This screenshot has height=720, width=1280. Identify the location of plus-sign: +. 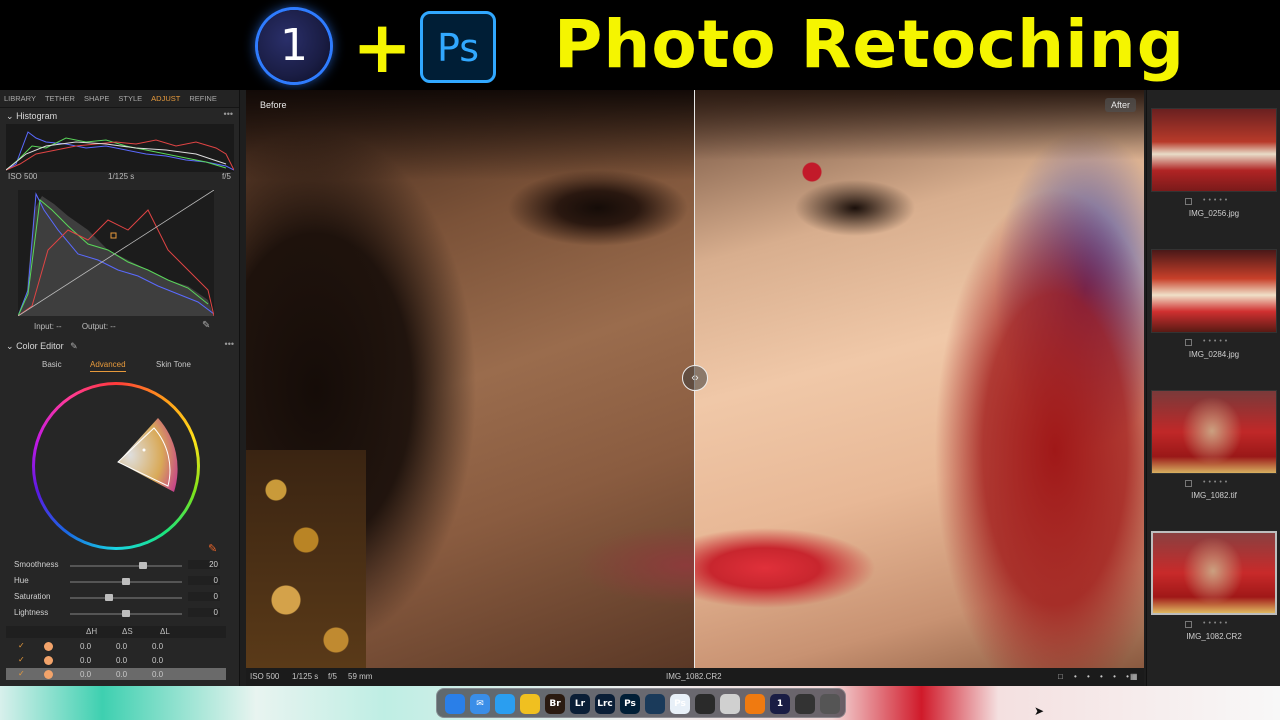
(382, 47).